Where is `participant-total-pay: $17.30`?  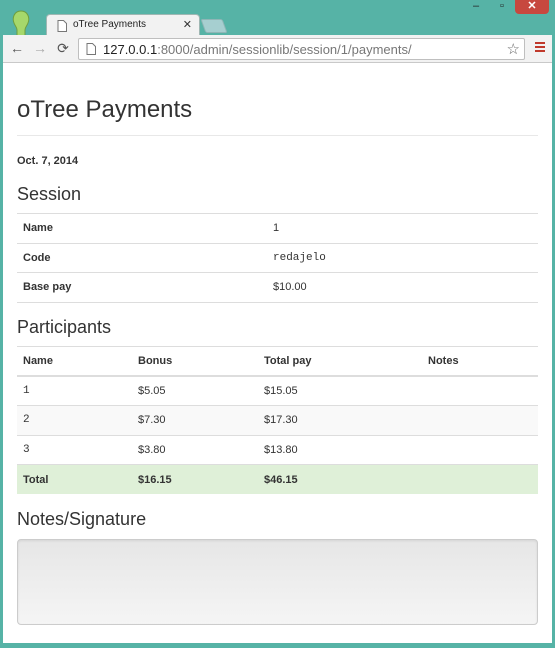 participant-total-pay: $17.30 is located at coordinates (340, 420).